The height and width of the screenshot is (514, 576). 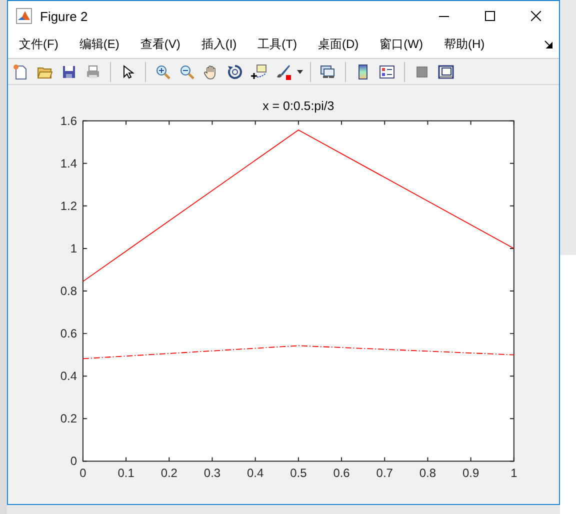 I want to click on tick-label: 0.9, so click(x=471, y=473).